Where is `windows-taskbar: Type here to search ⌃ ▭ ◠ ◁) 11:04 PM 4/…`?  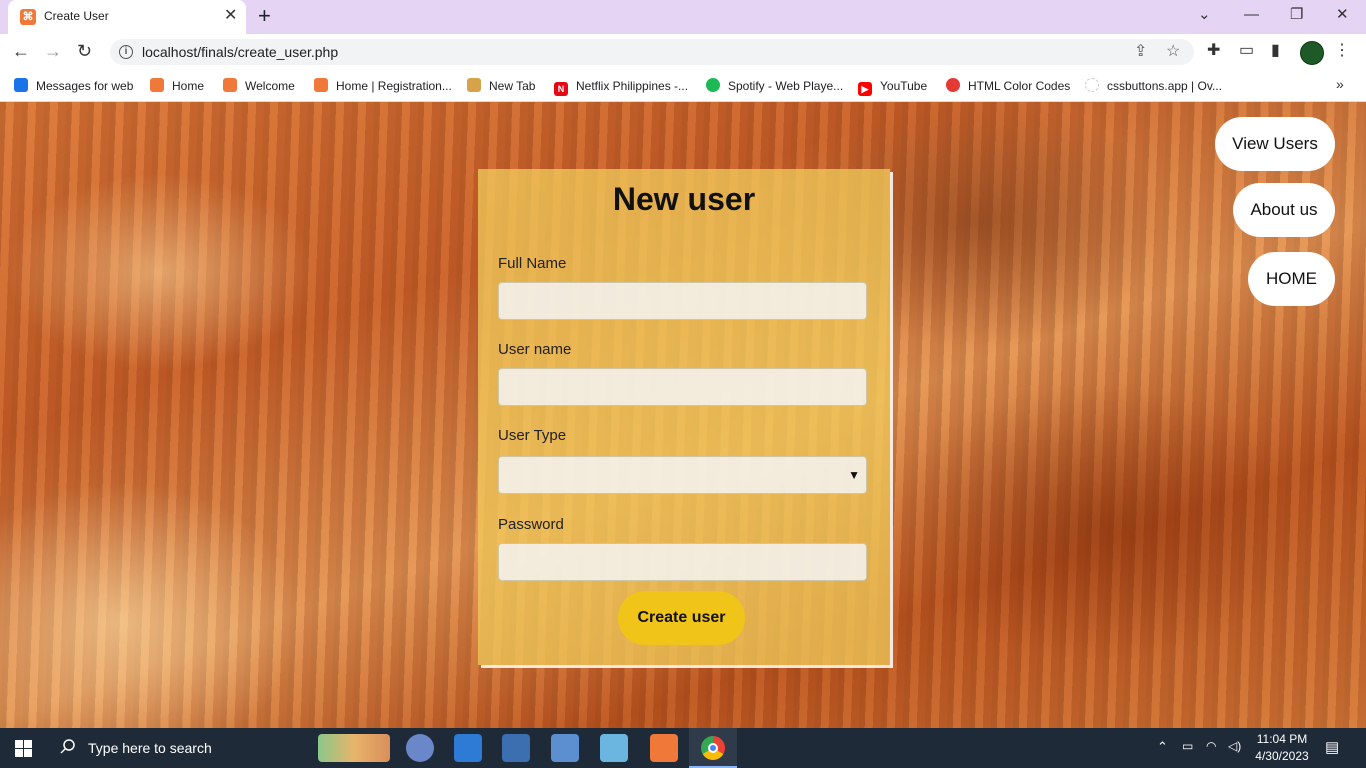 windows-taskbar: Type here to search ⌃ ▭ ◠ ◁) 11:04 PM 4/… is located at coordinates (683, 748).